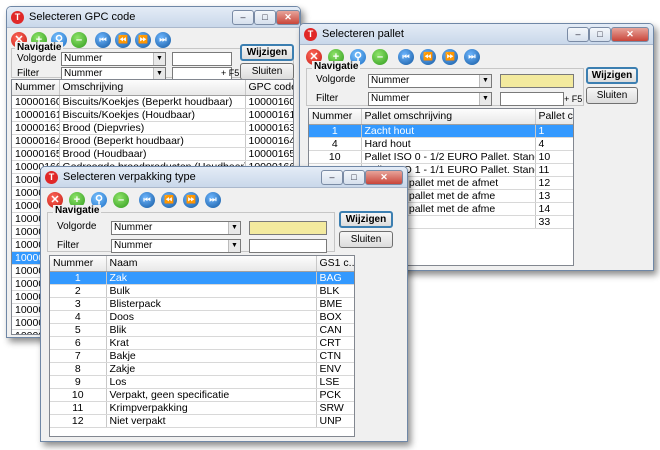 This screenshot has height=450, width=660. Describe the element at coordinates (211, 291) in the screenshot. I see `table-cell: Bulk` at that location.